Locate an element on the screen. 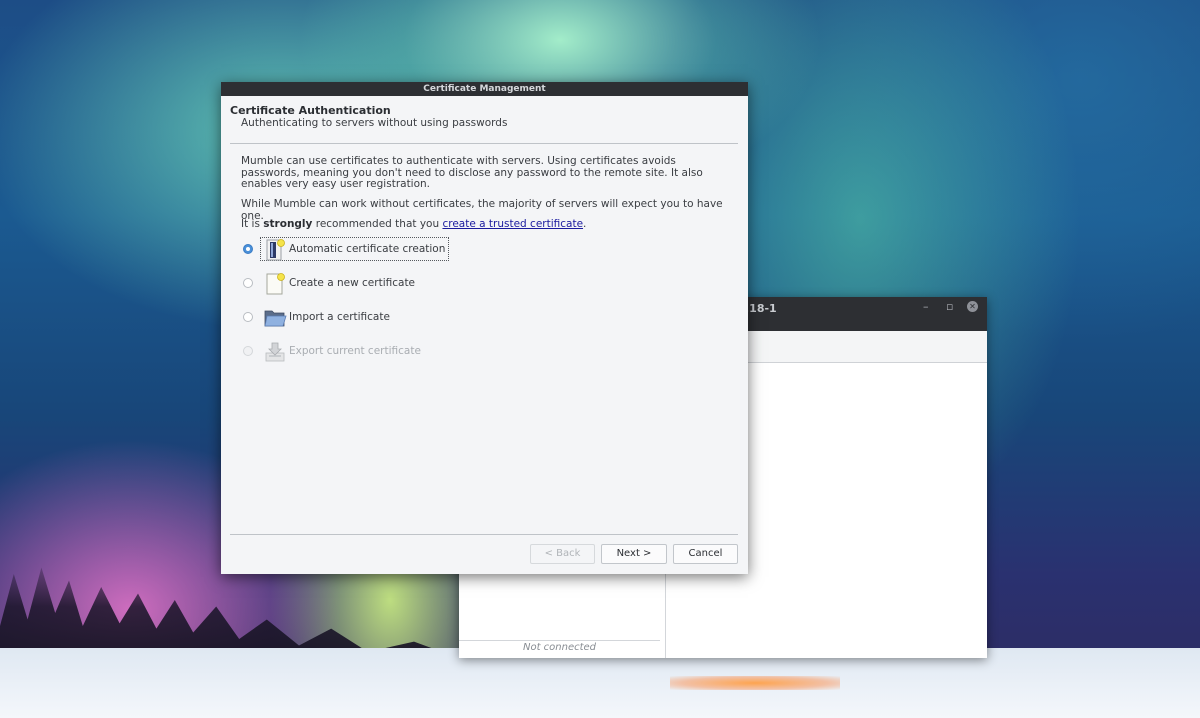 This screenshot has width=1200, height=718. next-button: Next > is located at coordinates (634, 554).